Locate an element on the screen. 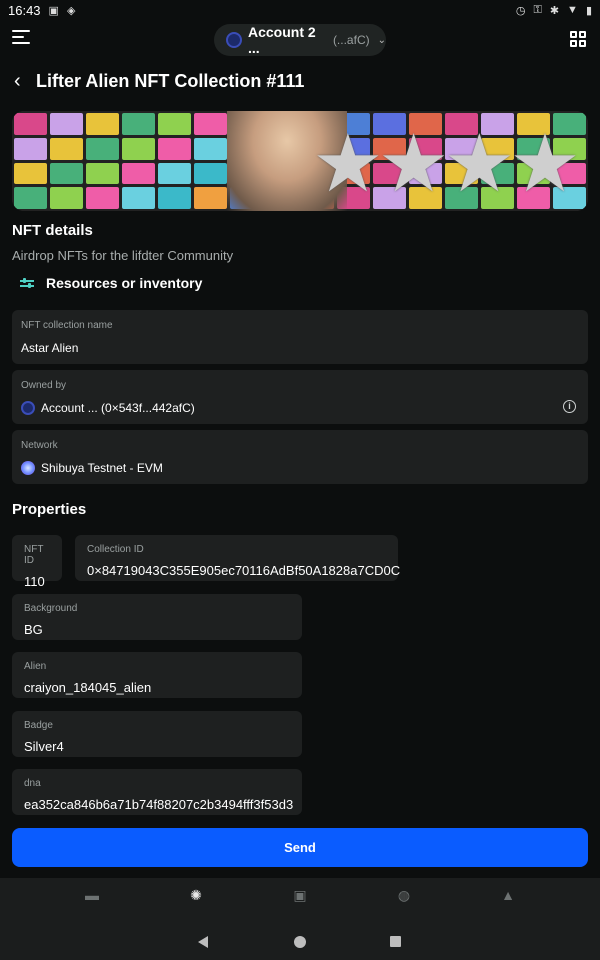  card-value: Shibuya Testnet - EVM is located at coordinates (102, 468).